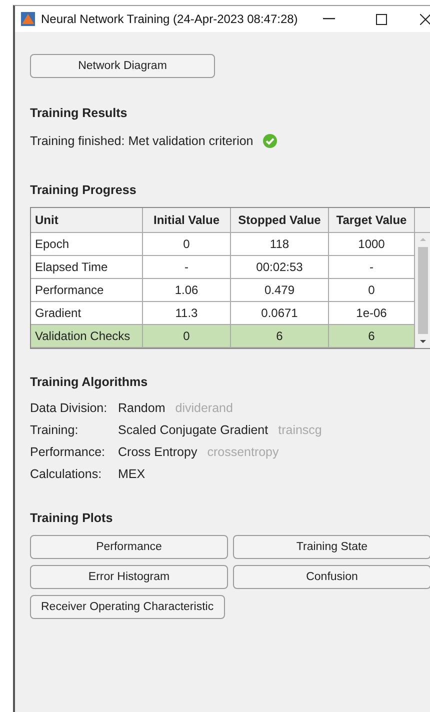 The height and width of the screenshot is (712, 430). What do you see at coordinates (89, 382) in the screenshot?
I see `section-heading: Training Algorithms` at bounding box center [89, 382].